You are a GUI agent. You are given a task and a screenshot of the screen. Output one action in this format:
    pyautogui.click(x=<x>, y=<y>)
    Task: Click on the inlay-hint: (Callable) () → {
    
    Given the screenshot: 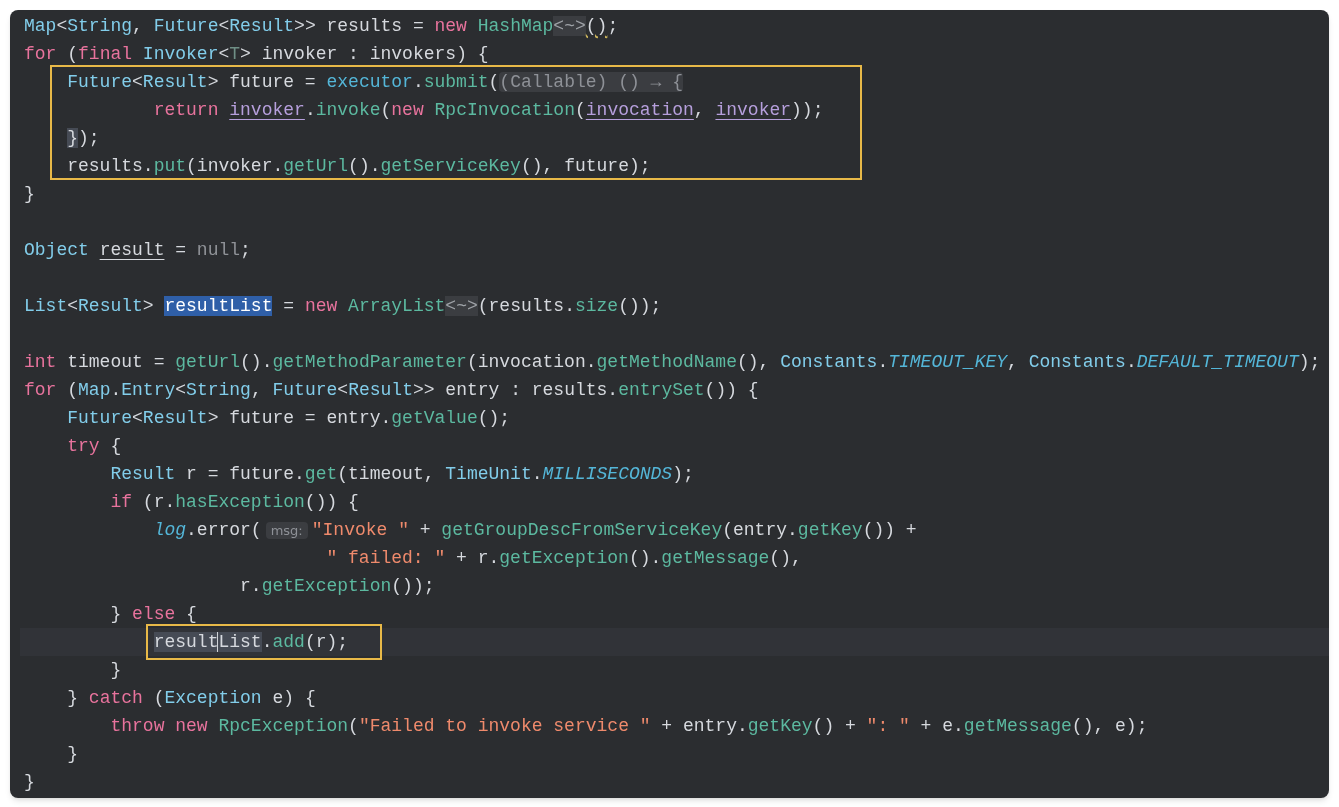 What is the action you would take?
    pyautogui.click(x=591, y=82)
    